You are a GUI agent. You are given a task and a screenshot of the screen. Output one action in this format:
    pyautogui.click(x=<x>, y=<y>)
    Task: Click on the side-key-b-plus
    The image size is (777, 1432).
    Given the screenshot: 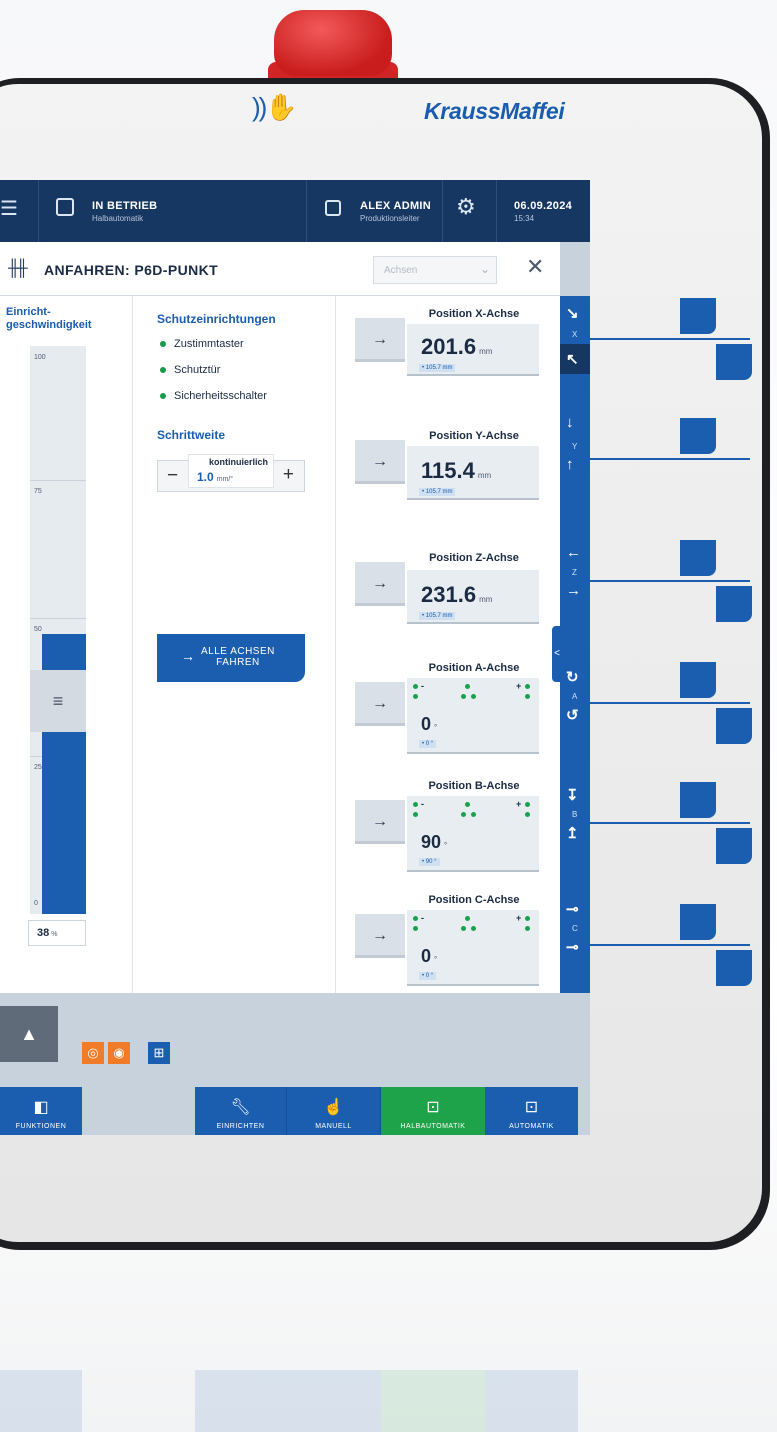 What is the action you would take?
    pyautogui.click(x=698, y=800)
    